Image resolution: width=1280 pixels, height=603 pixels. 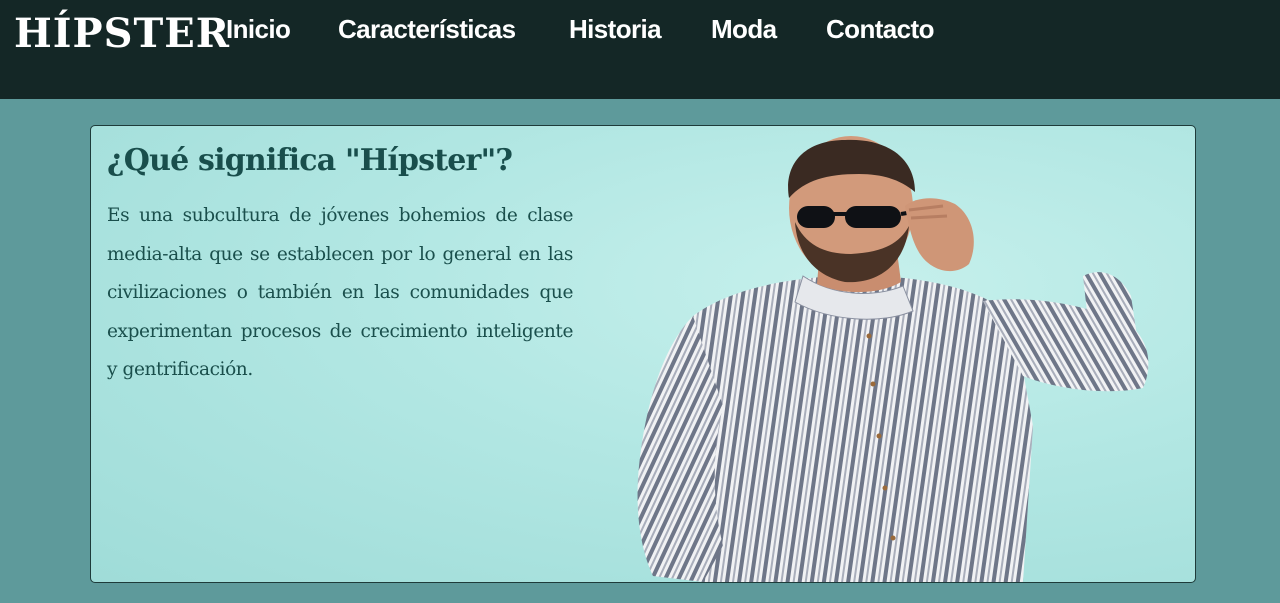 What do you see at coordinates (122, 33) in the screenshot?
I see `site-logo: HÍPSTER` at bounding box center [122, 33].